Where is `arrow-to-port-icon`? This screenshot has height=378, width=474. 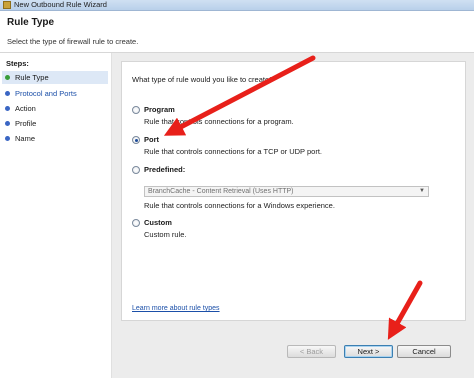
arrow-to-port-icon is located at coordinates (239, 95).